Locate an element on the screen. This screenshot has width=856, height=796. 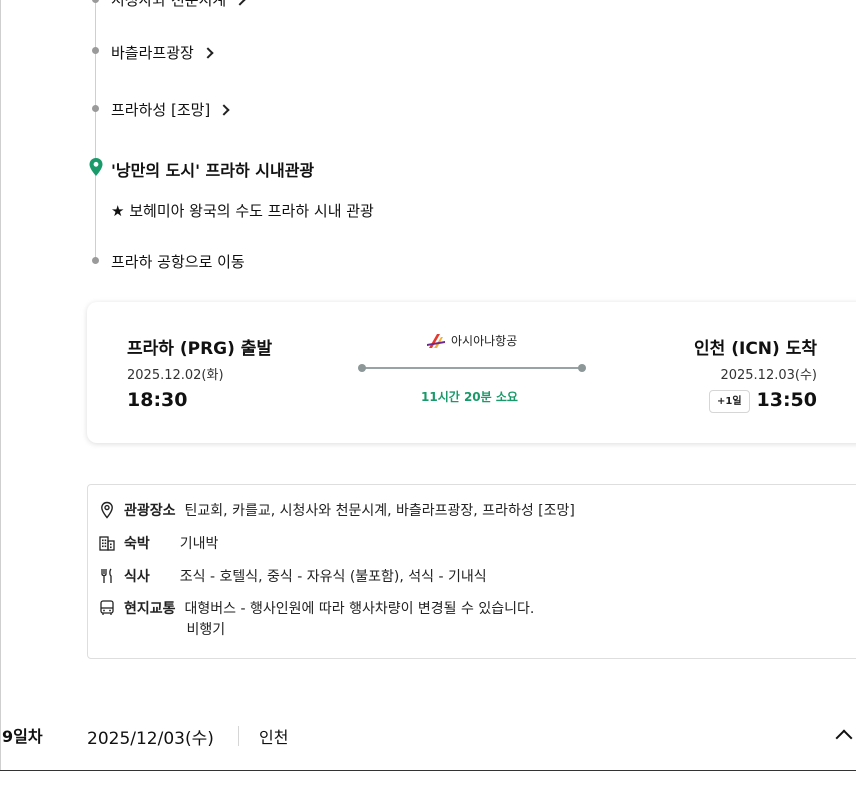
utensils-icon is located at coordinates (106, 575).